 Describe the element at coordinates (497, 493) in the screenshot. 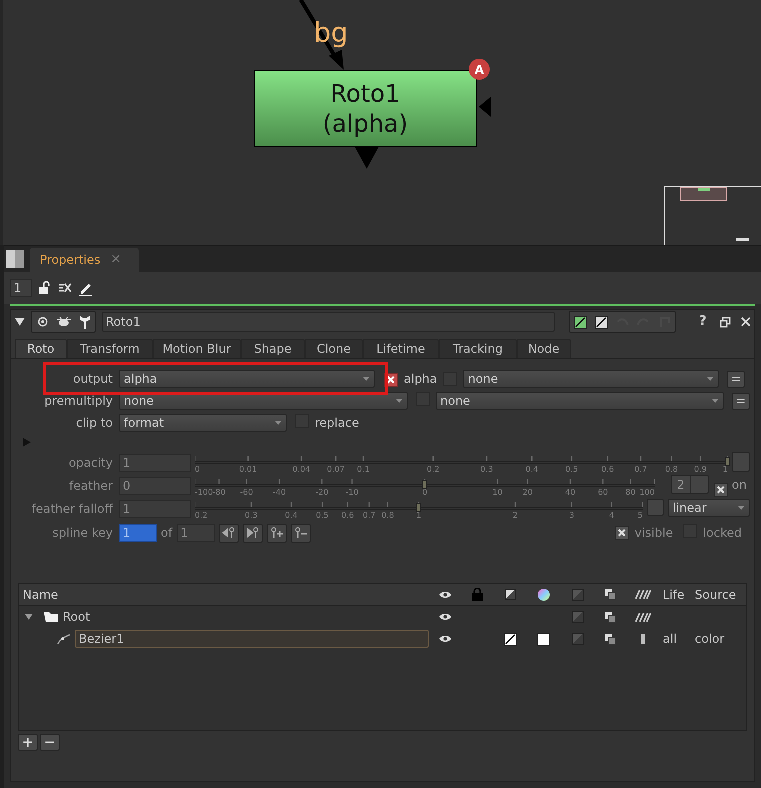

I see `tick-label: 10` at that location.